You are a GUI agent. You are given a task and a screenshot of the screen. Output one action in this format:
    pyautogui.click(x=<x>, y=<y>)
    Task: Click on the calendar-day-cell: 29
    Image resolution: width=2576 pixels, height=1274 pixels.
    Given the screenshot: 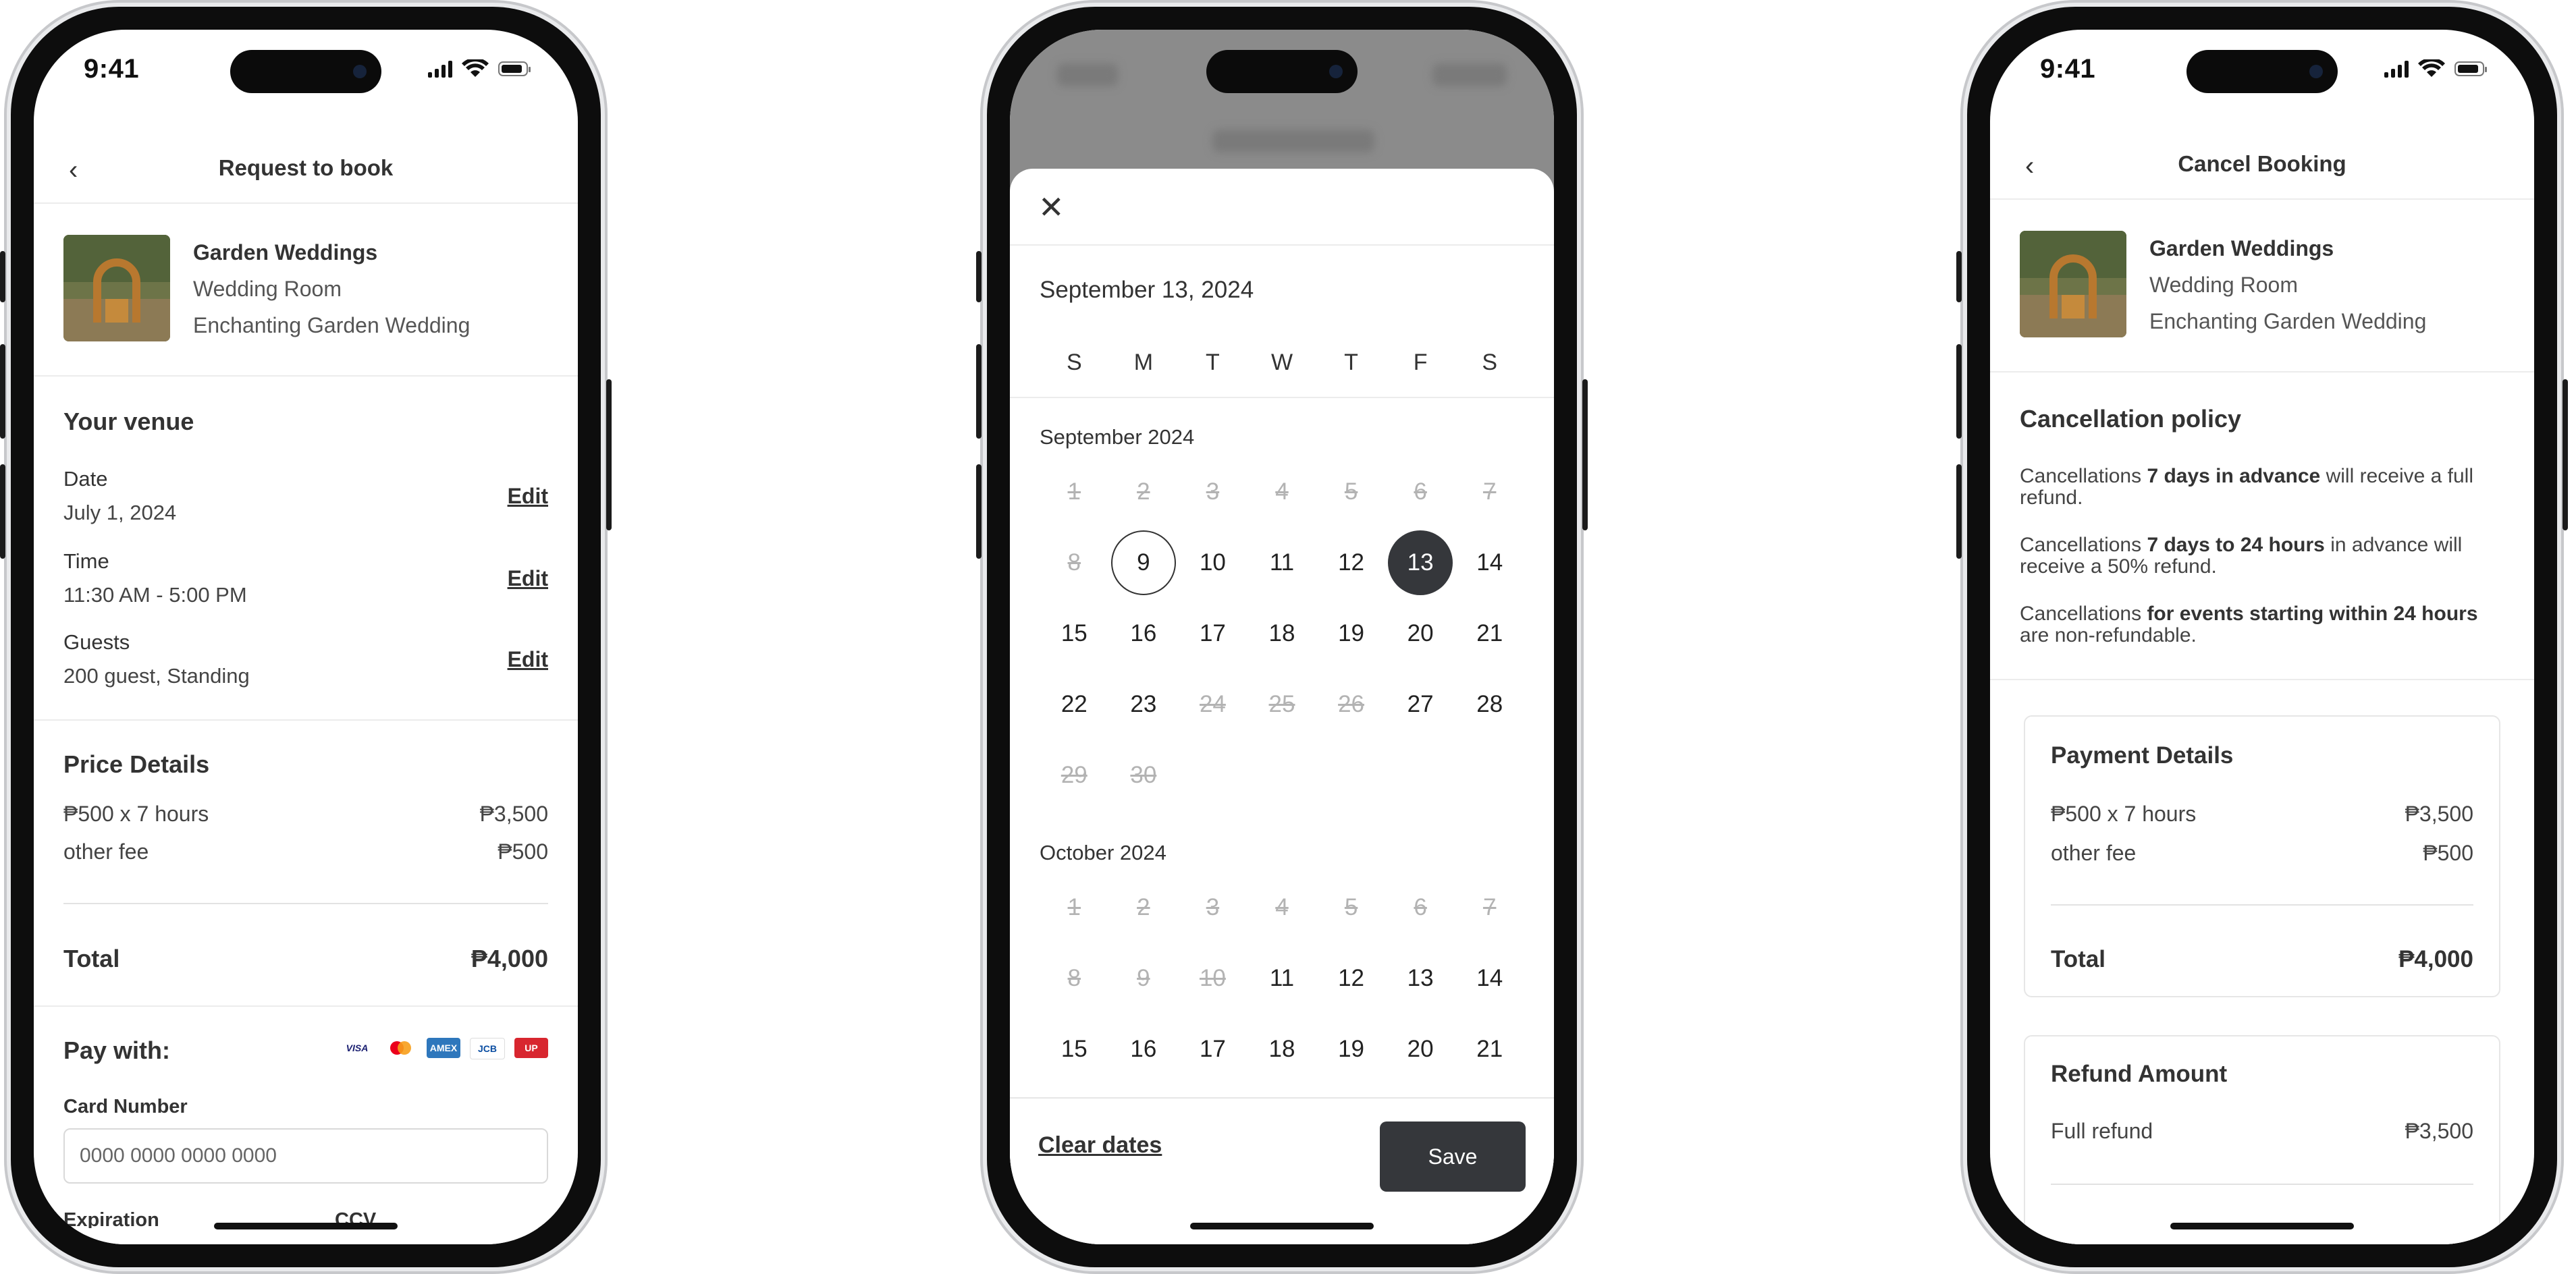 What is the action you would take?
    pyautogui.click(x=1074, y=775)
    